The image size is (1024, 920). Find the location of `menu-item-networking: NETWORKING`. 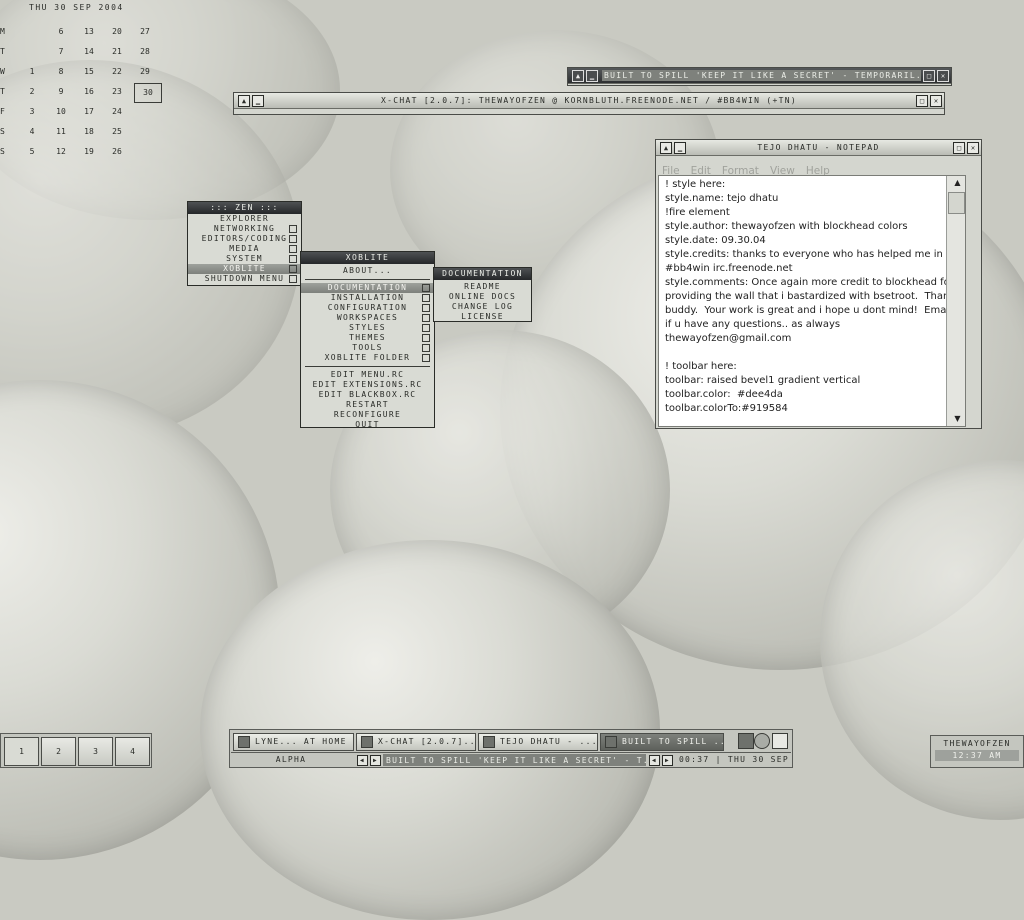

menu-item-networking: NETWORKING is located at coordinates (244, 229).